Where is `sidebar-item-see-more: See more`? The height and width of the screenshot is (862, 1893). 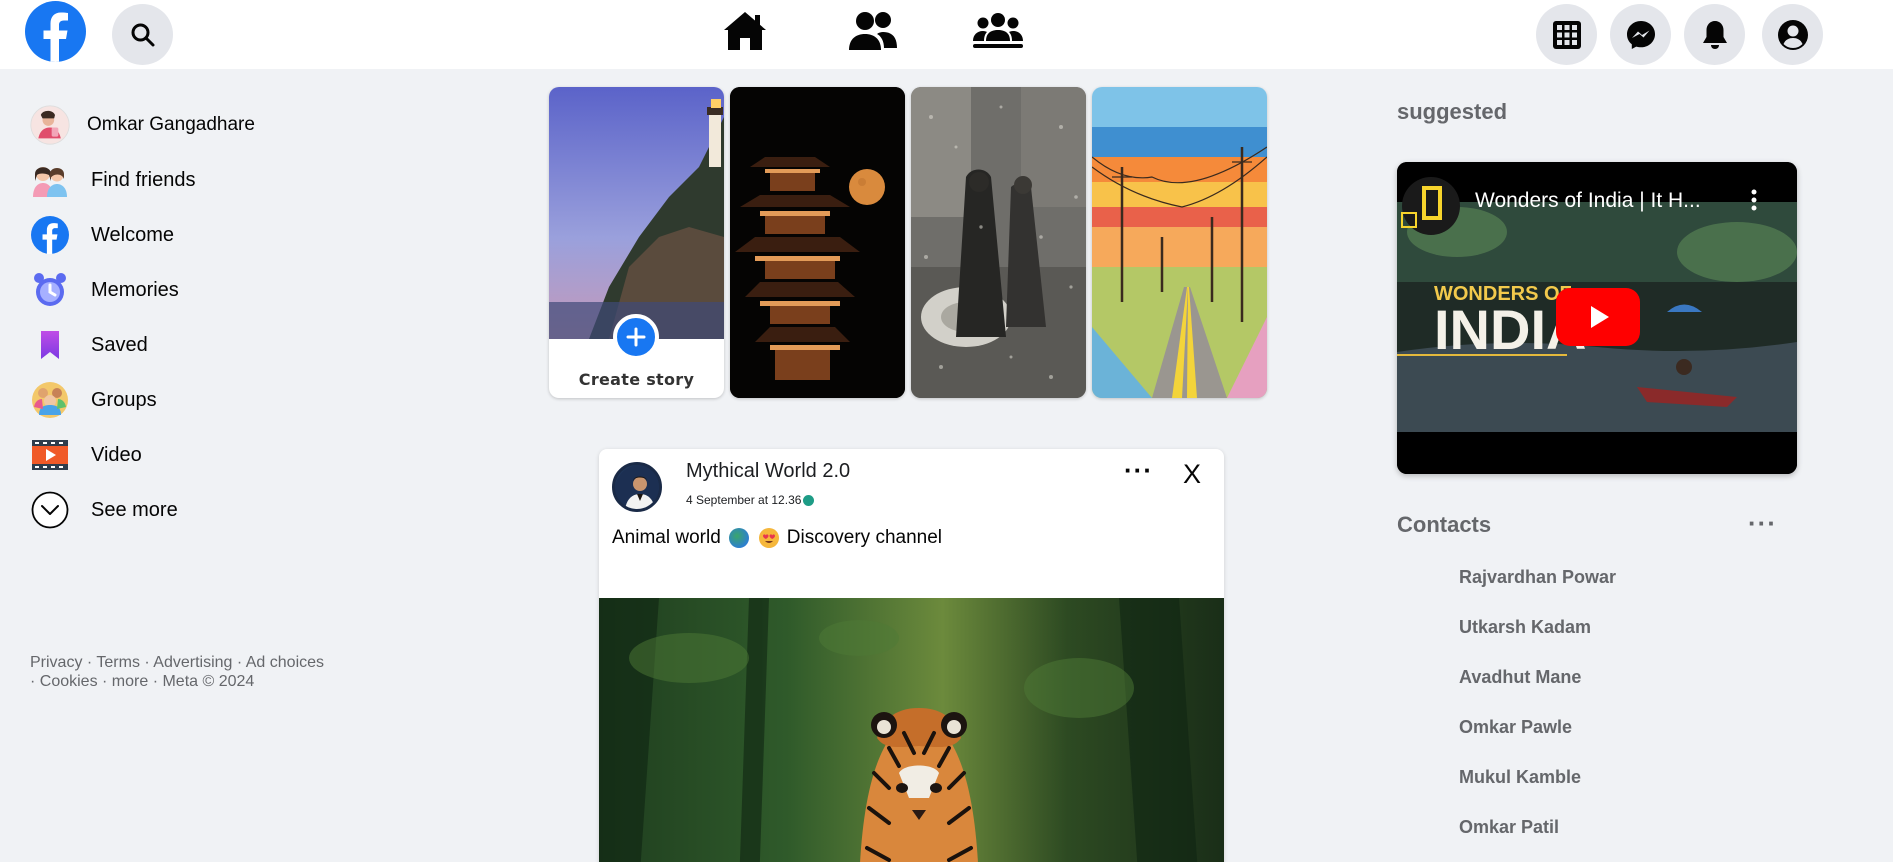 sidebar-item-see-more: See more is located at coordinates (104, 510).